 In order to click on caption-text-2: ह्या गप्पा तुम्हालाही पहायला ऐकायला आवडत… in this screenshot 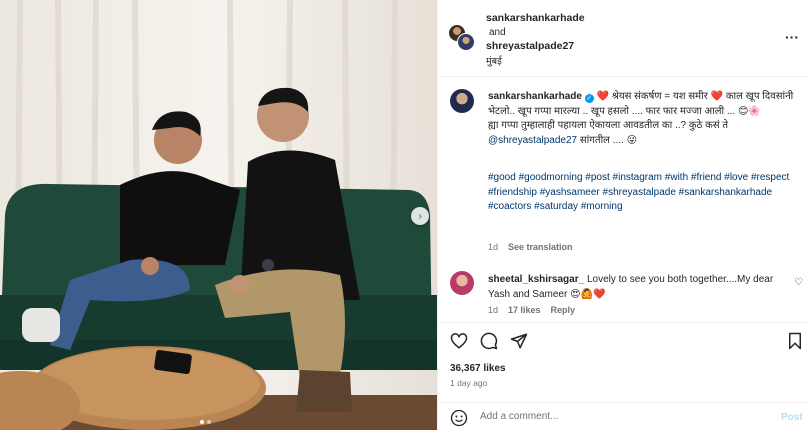, I will do `click(608, 125)`.